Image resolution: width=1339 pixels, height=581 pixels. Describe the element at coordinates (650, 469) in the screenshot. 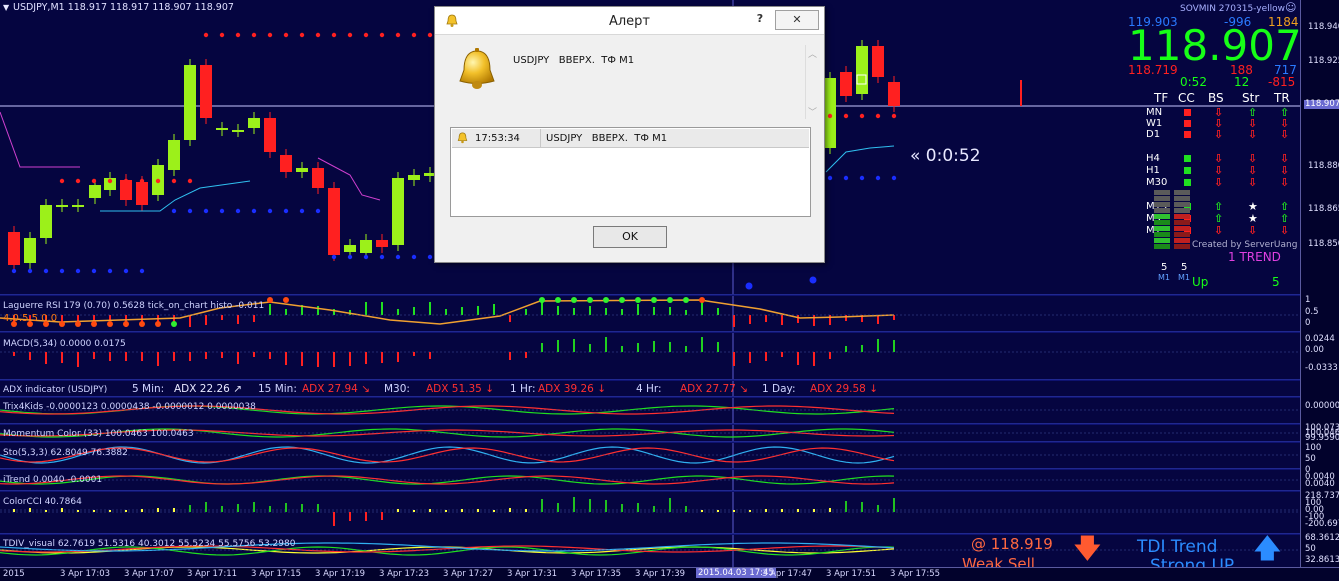

I see `separator-sto` at that location.